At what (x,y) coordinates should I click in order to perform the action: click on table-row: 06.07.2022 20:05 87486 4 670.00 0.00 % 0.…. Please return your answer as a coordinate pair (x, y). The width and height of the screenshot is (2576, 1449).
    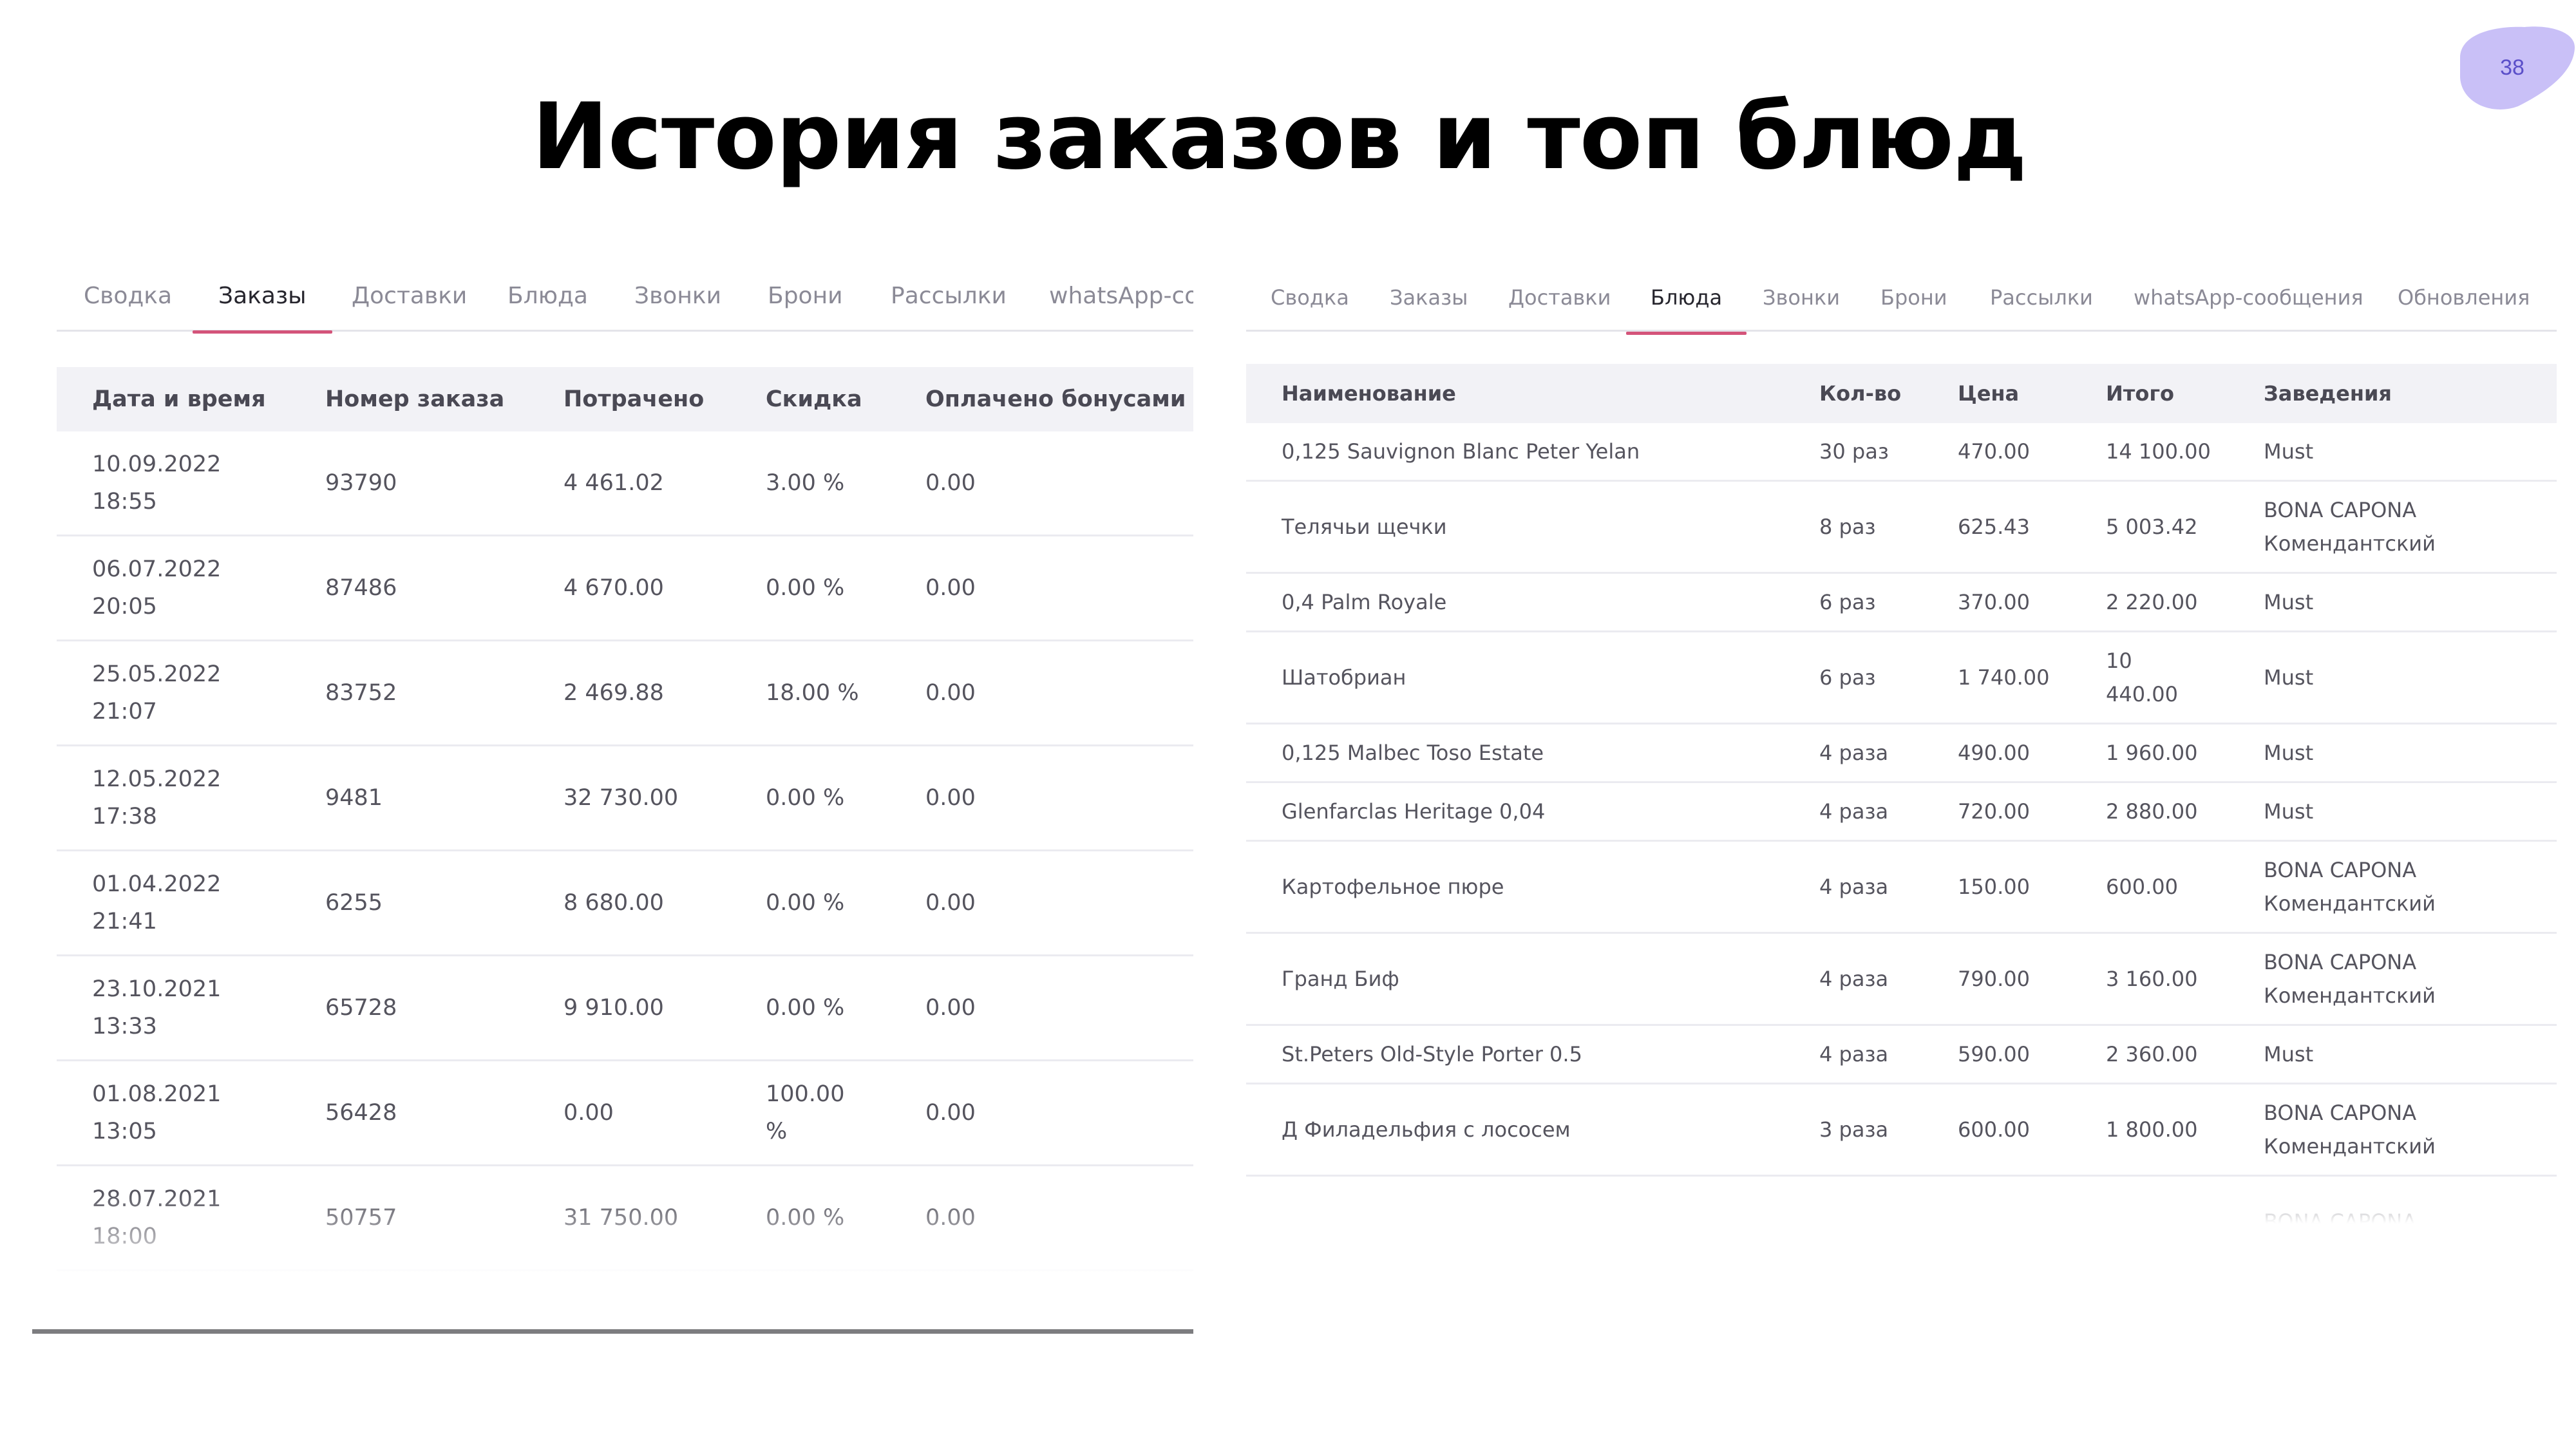
    Looking at the image, I should click on (625, 588).